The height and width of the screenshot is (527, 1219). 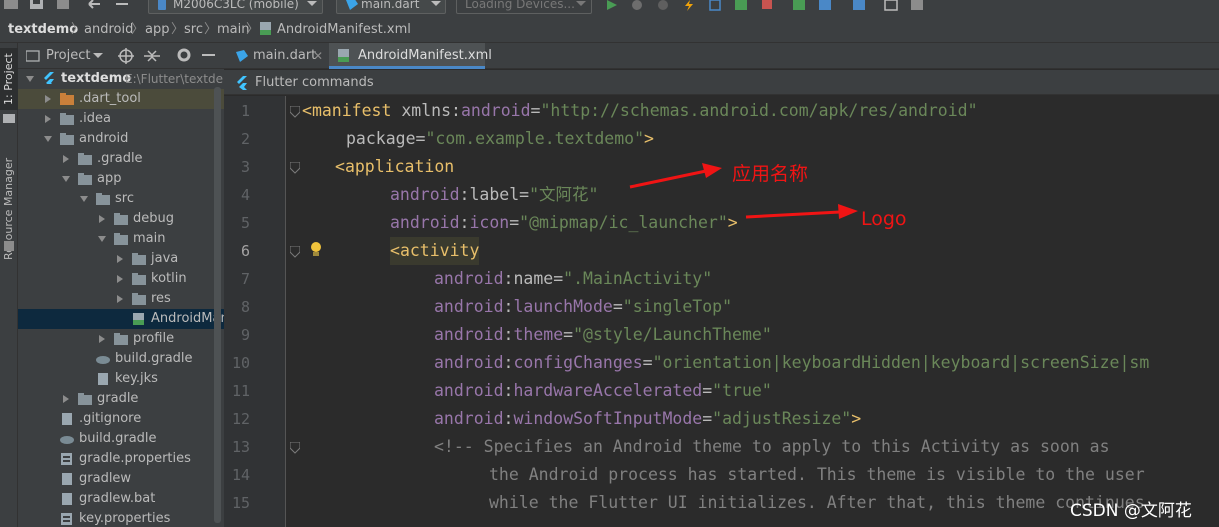 I want to click on edit-icon, so click(x=715, y=5).